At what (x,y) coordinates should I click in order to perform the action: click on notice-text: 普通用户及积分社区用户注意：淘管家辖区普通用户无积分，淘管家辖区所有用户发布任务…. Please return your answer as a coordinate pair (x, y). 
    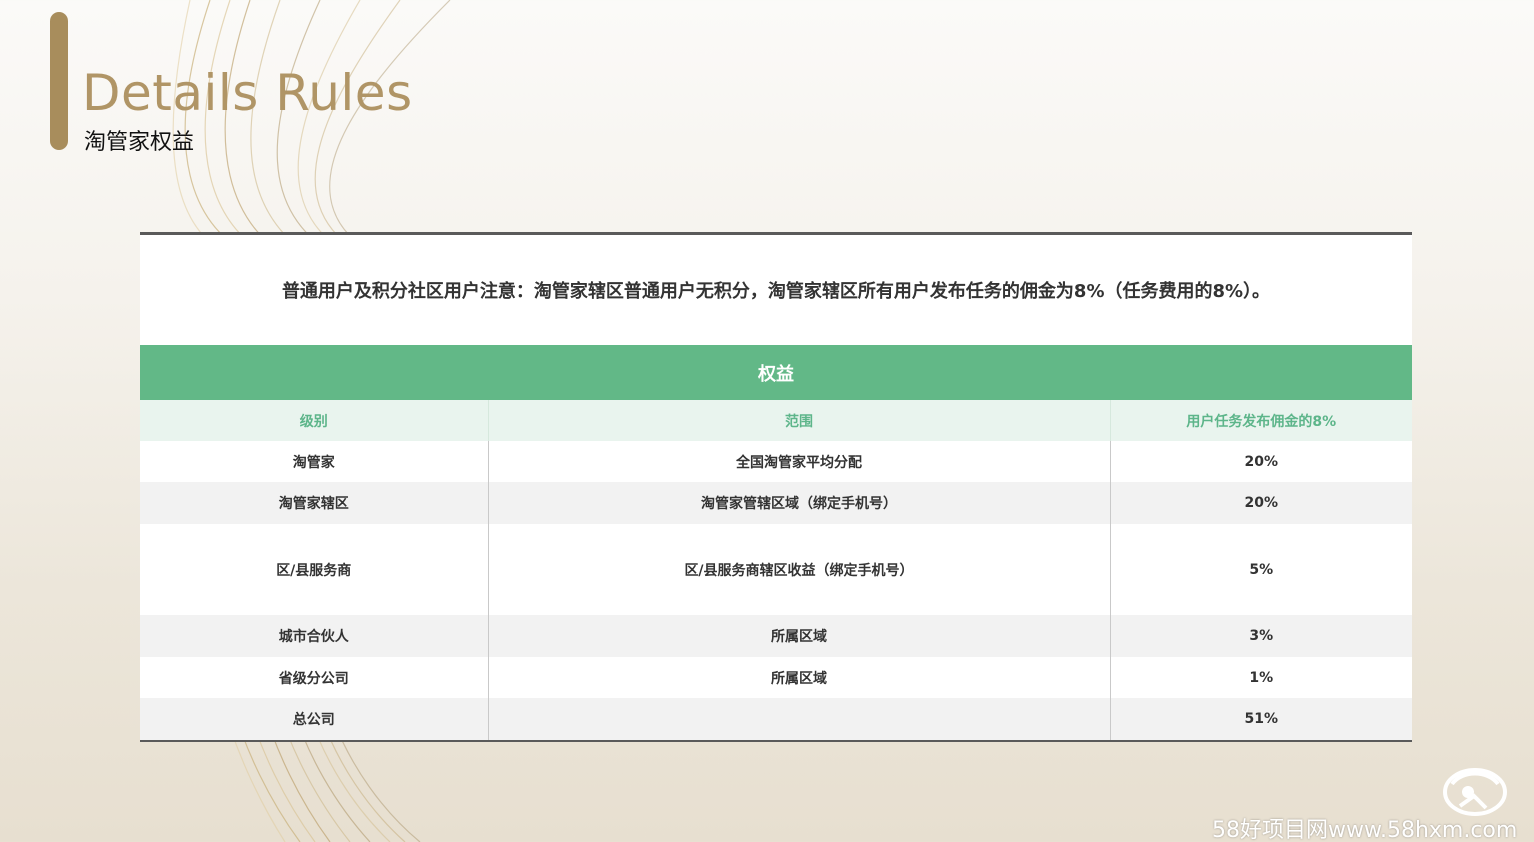
    Looking at the image, I should click on (776, 291).